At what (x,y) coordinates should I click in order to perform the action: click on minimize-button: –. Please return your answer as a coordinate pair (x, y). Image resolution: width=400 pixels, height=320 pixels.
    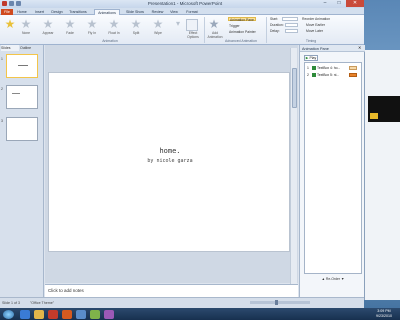
    Looking at the image, I should click on (325, 3).